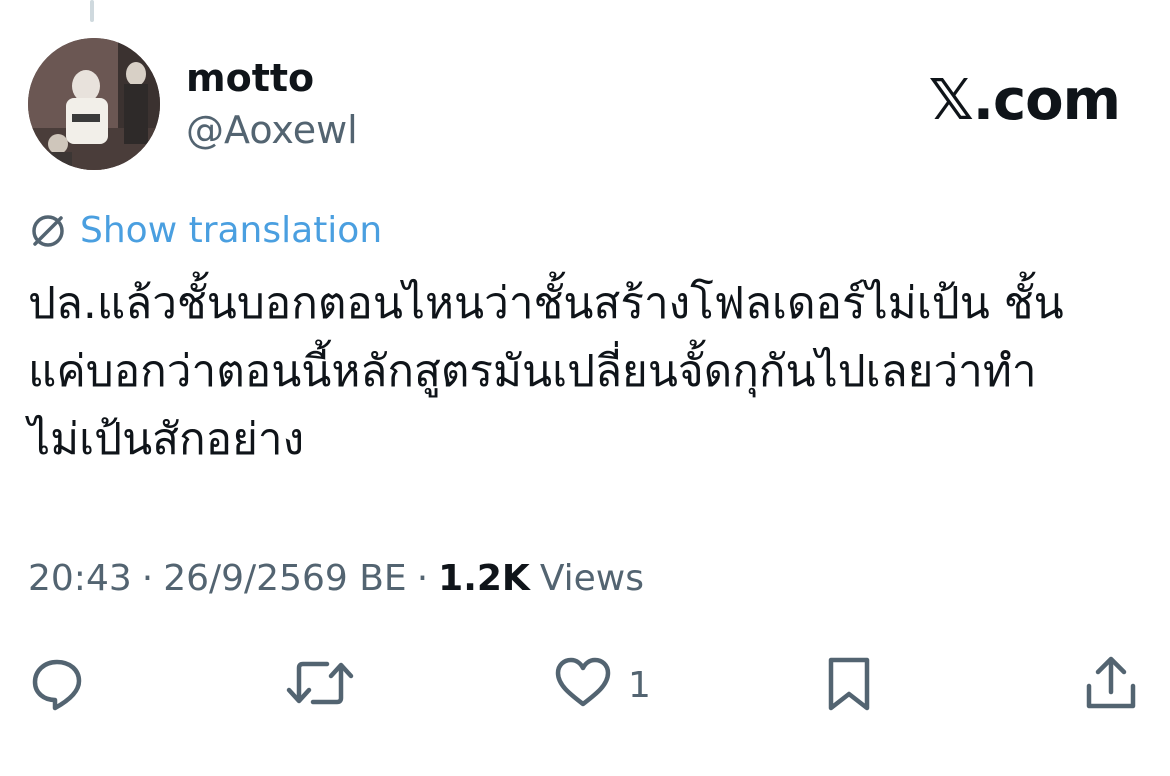 Image resolution: width=1170 pixels, height=776 pixels. Describe the element at coordinates (92, 11) in the screenshot. I see `thread-connector-line` at that location.